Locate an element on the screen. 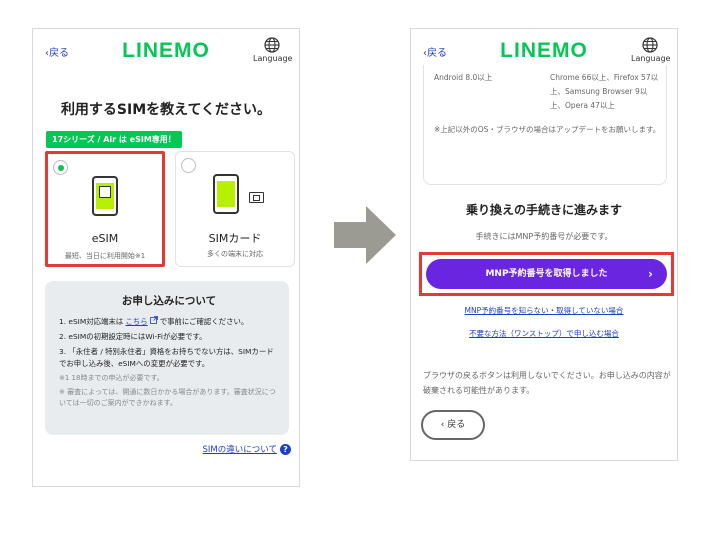 This screenshot has width=710, height=533. sim-difference-link: SIMの違いについて? is located at coordinates (247, 449).